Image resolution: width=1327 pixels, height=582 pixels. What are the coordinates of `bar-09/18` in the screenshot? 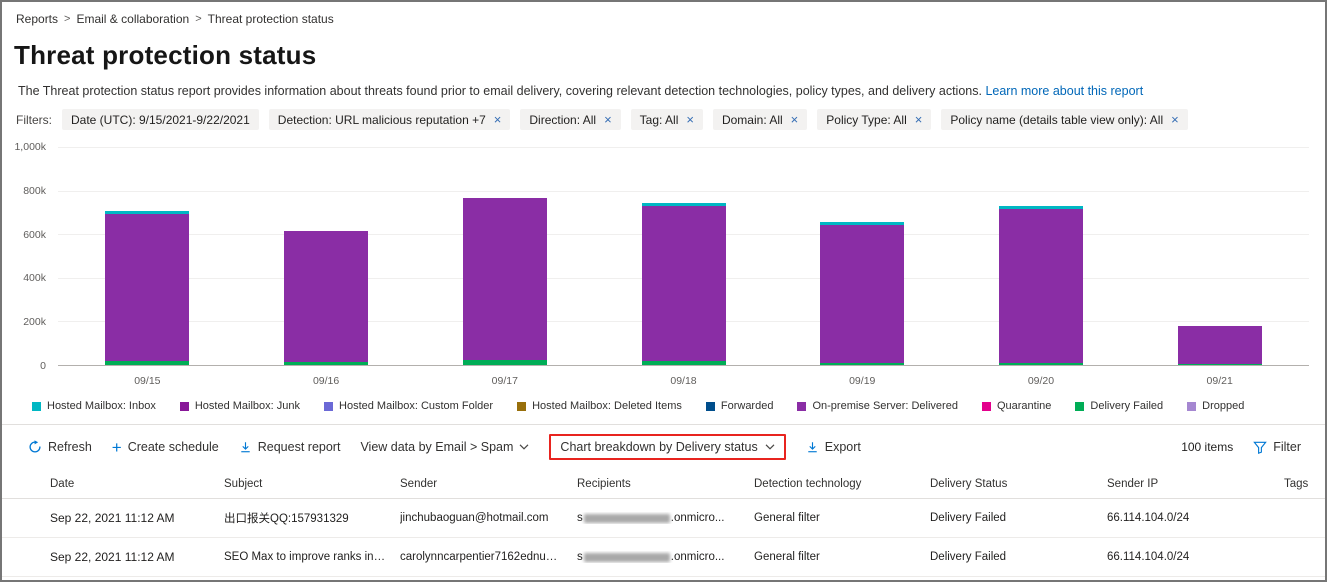 It's located at (683, 256).